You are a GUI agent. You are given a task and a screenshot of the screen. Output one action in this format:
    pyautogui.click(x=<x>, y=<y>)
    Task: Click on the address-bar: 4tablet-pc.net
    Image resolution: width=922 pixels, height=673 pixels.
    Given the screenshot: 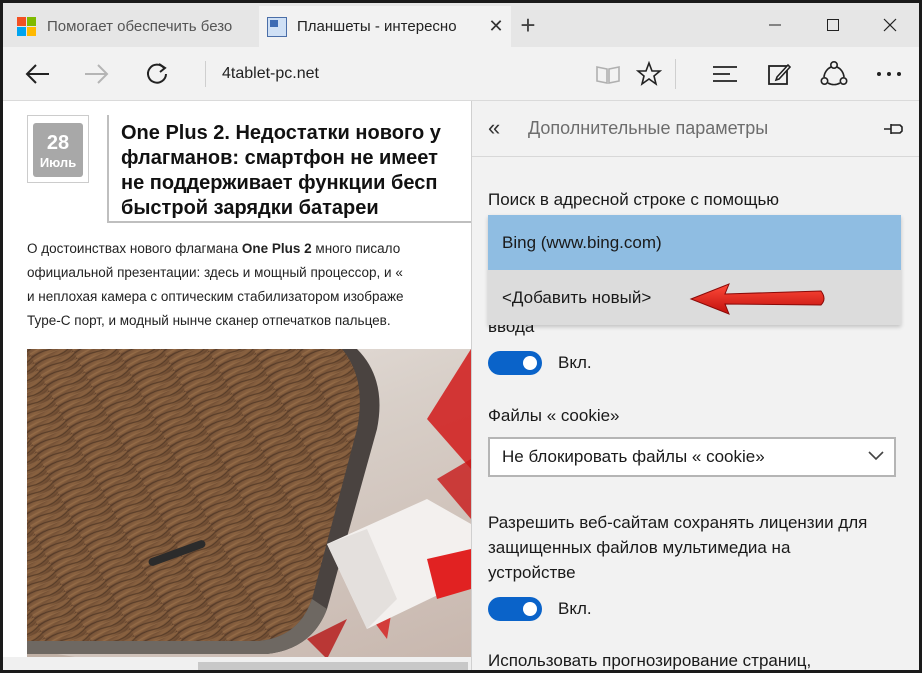 What is the action you would take?
    pyautogui.click(x=262, y=74)
    